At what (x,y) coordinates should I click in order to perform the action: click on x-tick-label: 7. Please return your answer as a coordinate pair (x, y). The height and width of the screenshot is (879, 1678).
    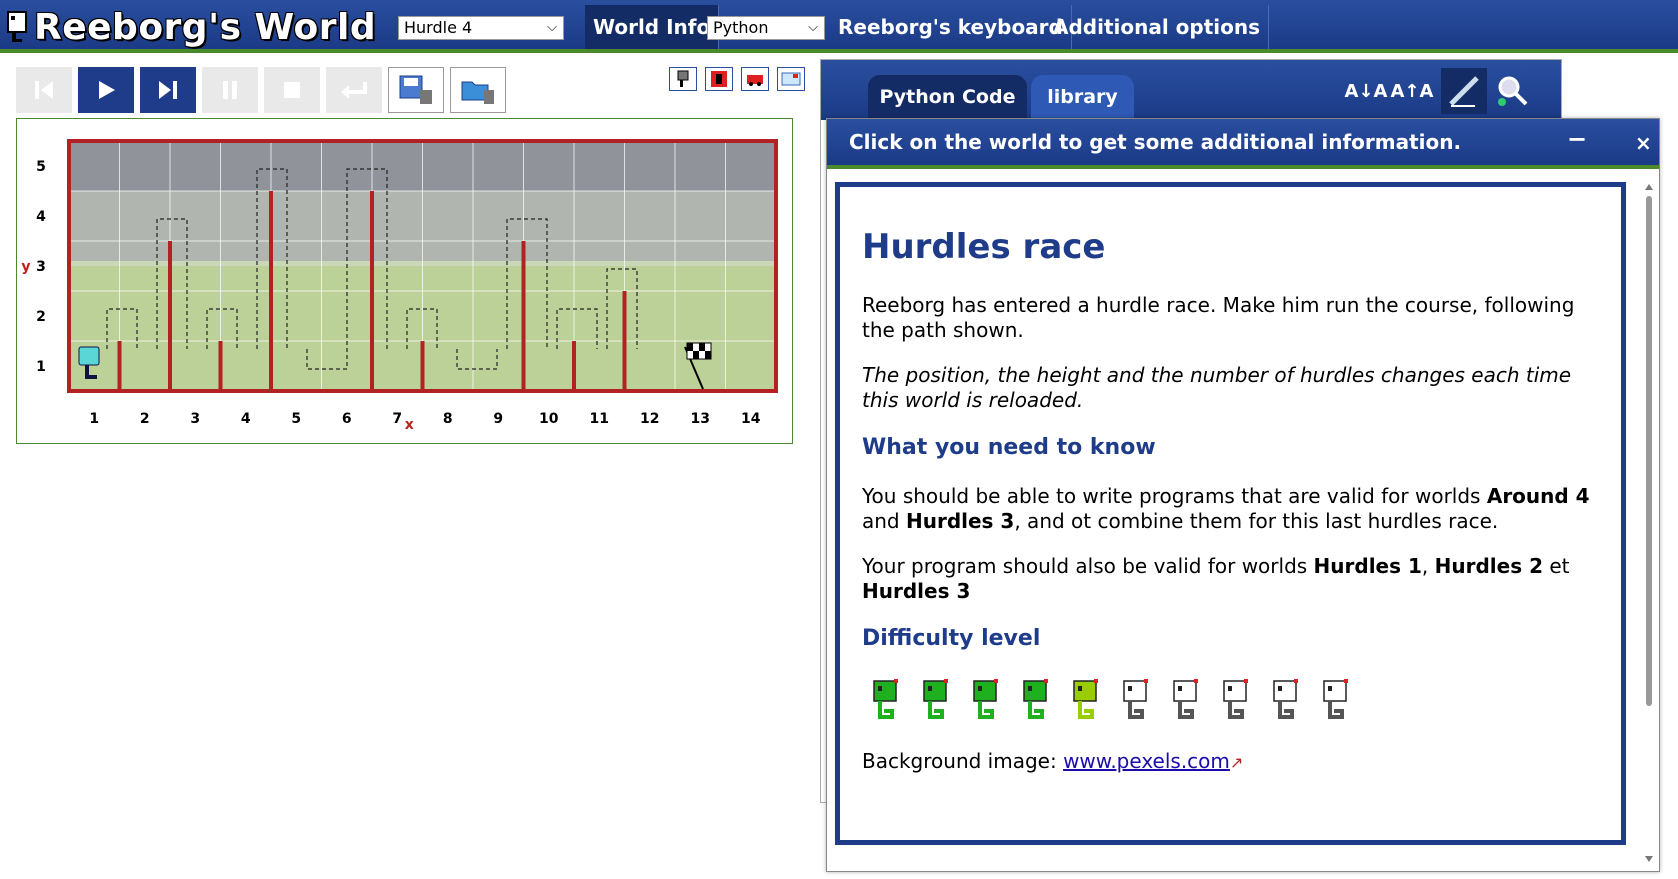
    Looking at the image, I should click on (397, 419).